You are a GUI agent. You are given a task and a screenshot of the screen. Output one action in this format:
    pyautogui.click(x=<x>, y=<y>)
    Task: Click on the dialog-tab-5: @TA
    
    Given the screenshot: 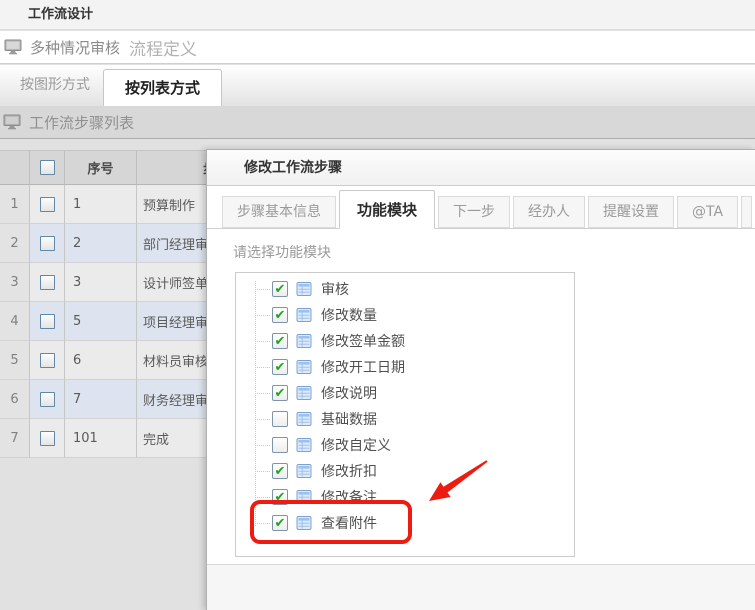 What is the action you would take?
    pyautogui.click(x=708, y=212)
    